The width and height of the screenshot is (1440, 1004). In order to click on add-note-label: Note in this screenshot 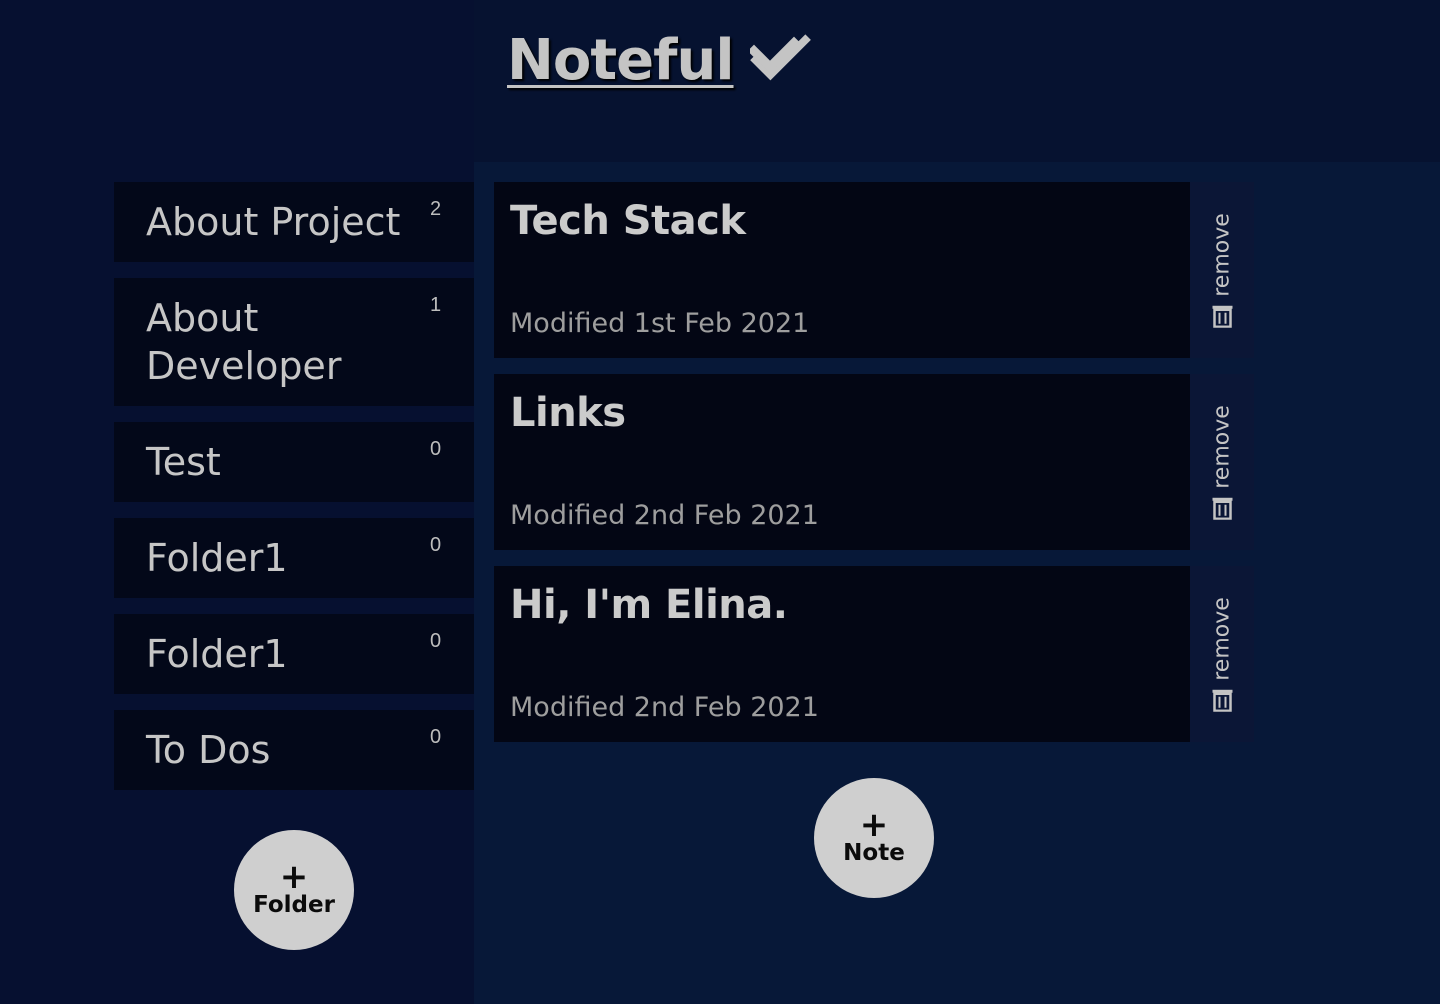, I will do `click(874, 853)`.